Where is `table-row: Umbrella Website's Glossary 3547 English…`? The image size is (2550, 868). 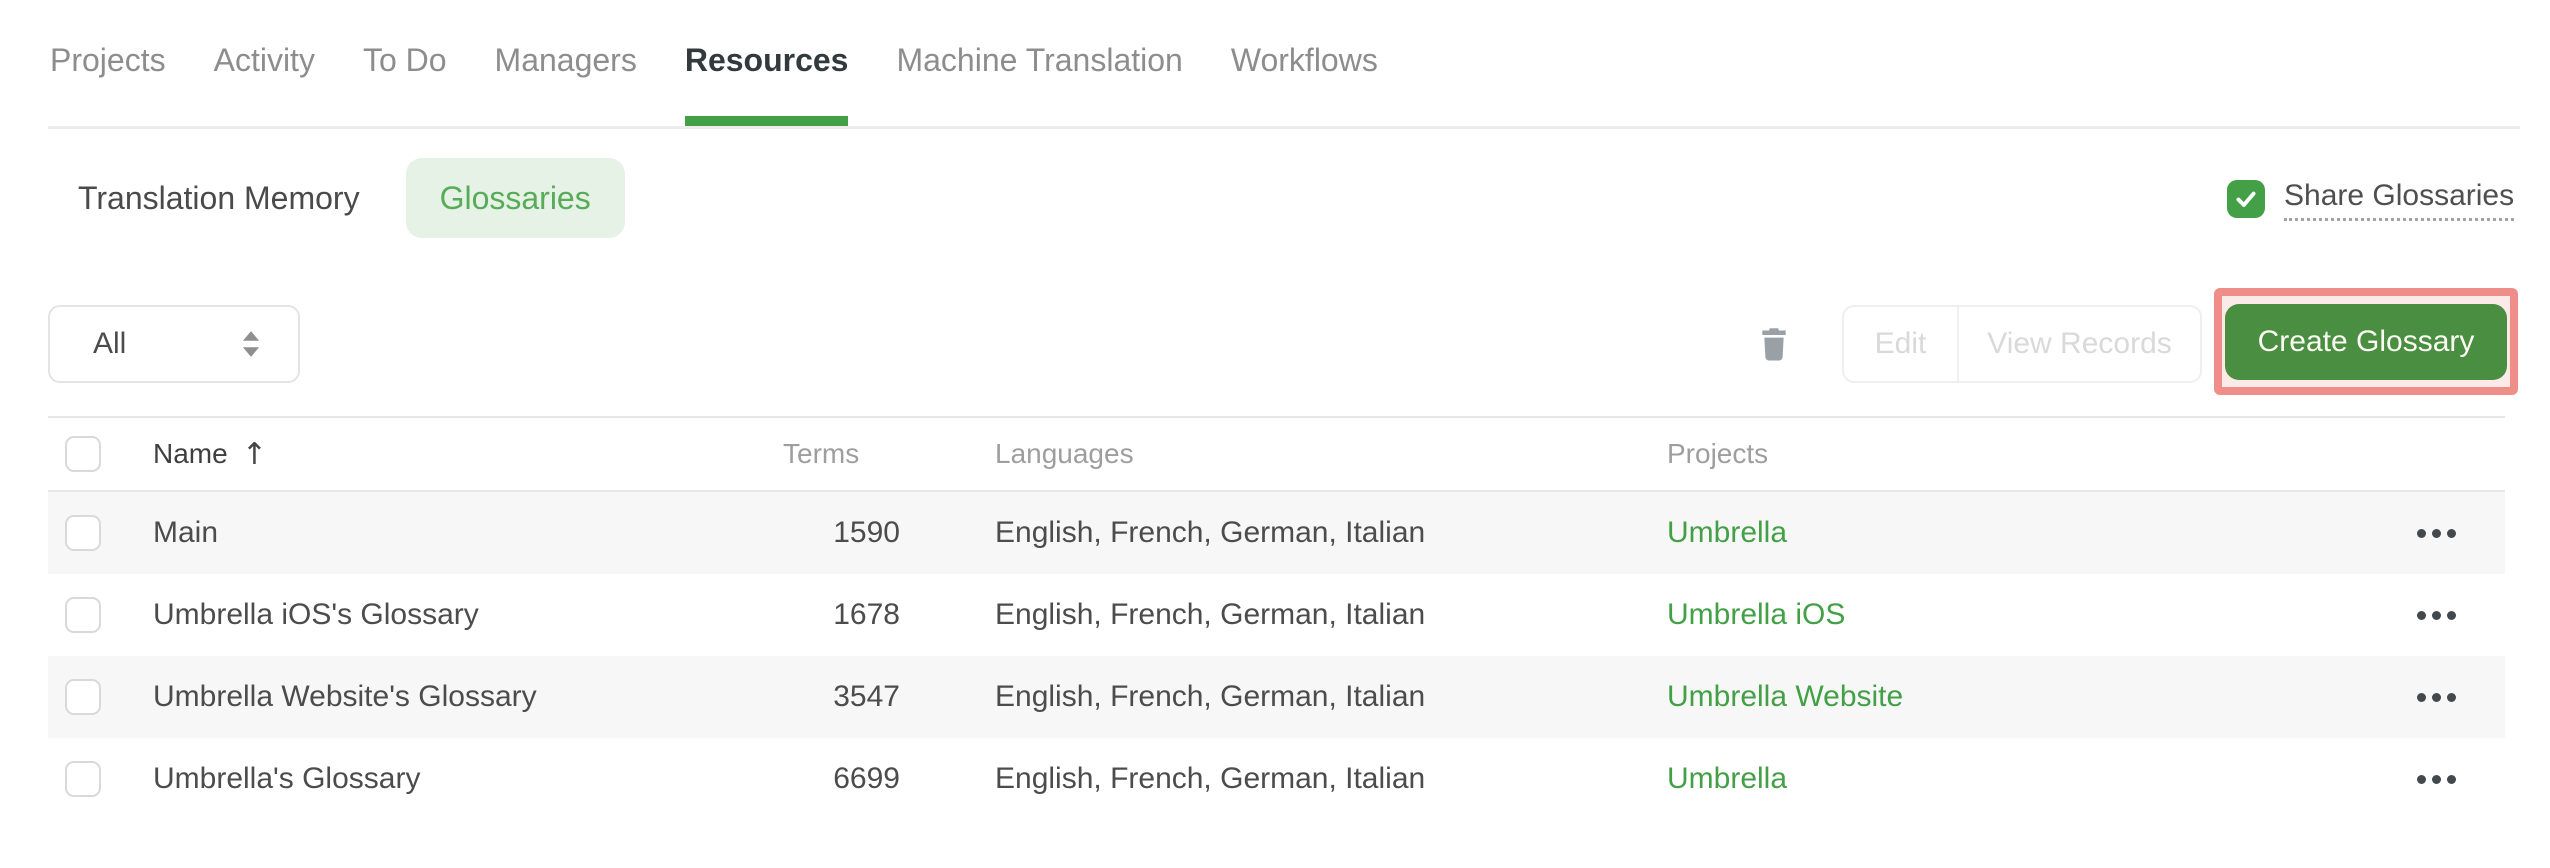 table-row: Umbrella Website's Glossary 3547 English… is located at coordinates (1276, 697).